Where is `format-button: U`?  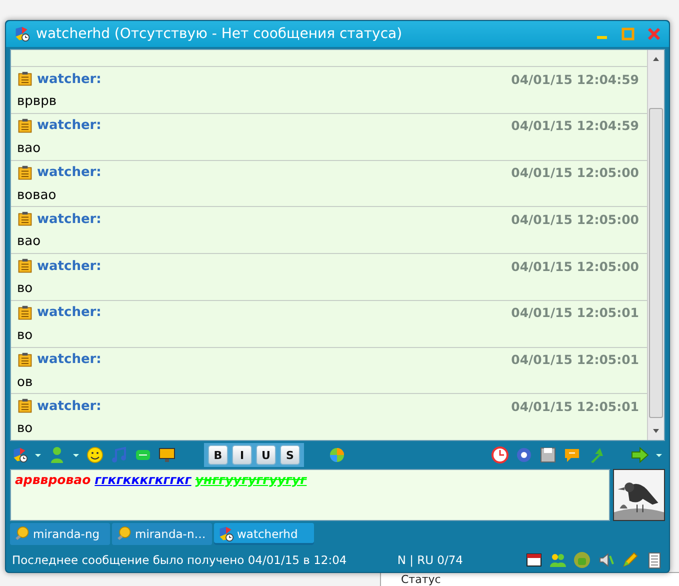 format-button: U is located at coordinates (266, 455).